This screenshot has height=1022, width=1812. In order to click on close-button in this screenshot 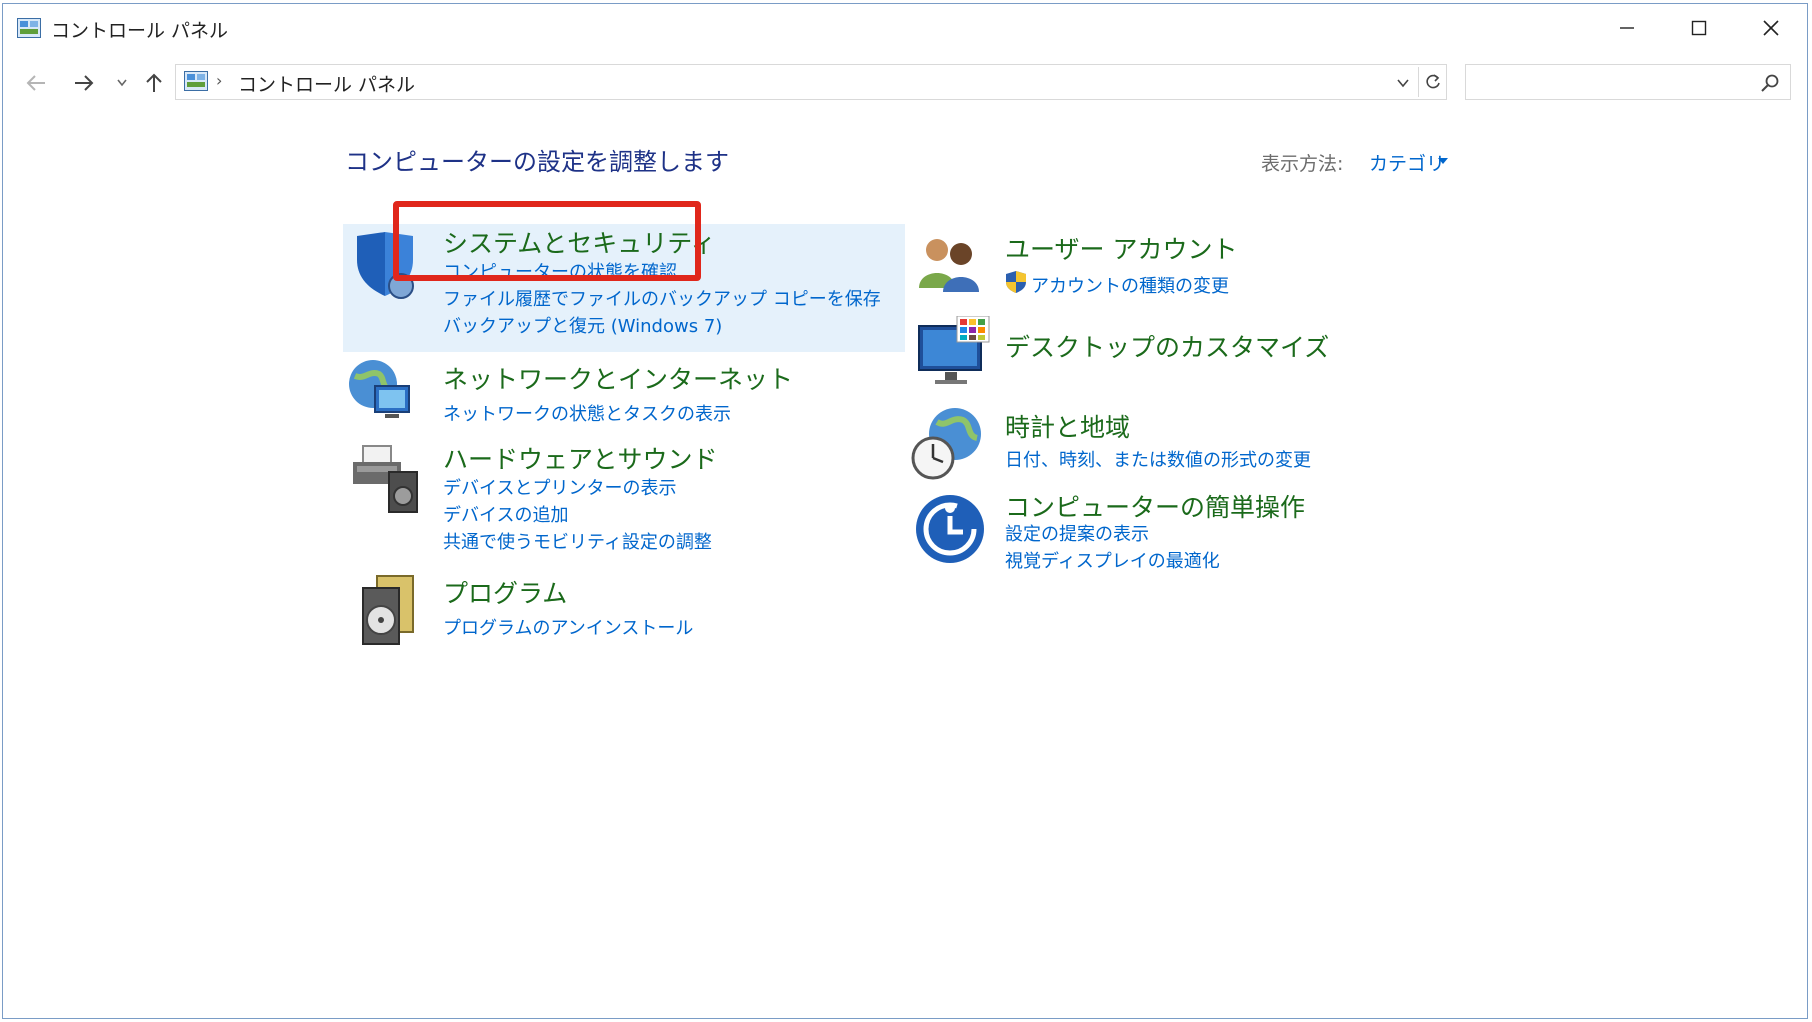, I will do `click(1771, 28)`.